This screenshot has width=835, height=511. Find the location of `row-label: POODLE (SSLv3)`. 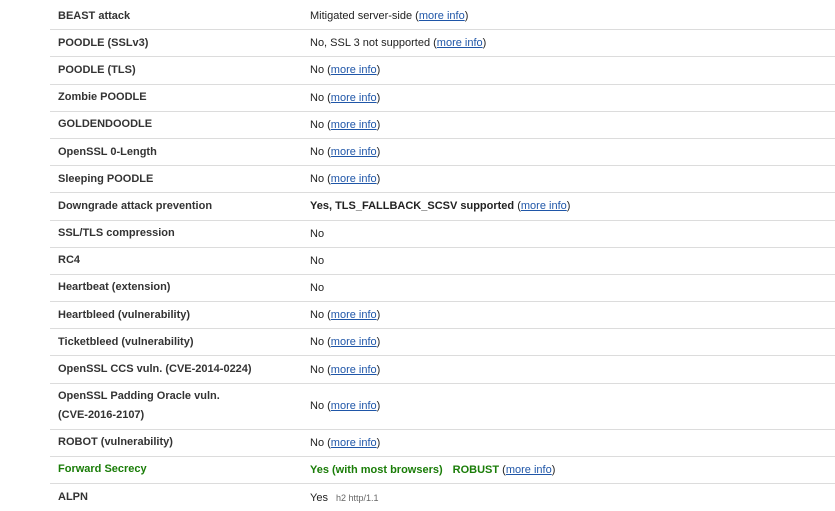

row-label: POODLE (SSLv3) is located at coordinates (103, 42).